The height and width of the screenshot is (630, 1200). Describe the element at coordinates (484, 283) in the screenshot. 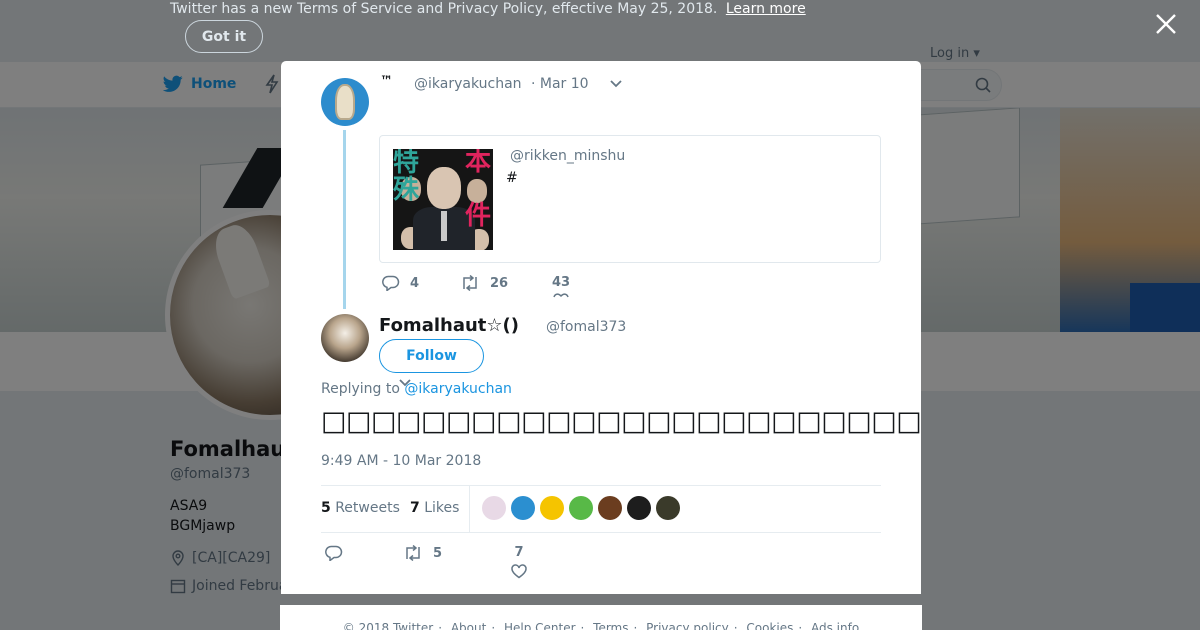

I see `retweet-button: 26` at that location.